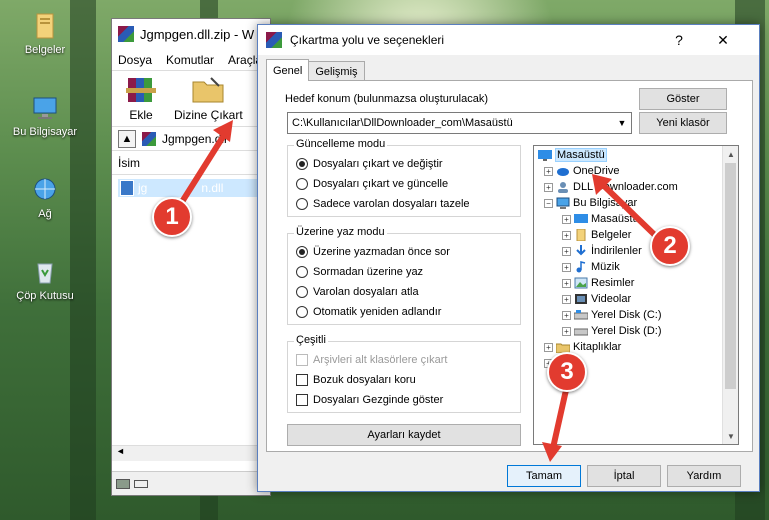 The width and height of the screenshot is (769, 520). I want to click on step-badge-2: 2, so click(670, 246).